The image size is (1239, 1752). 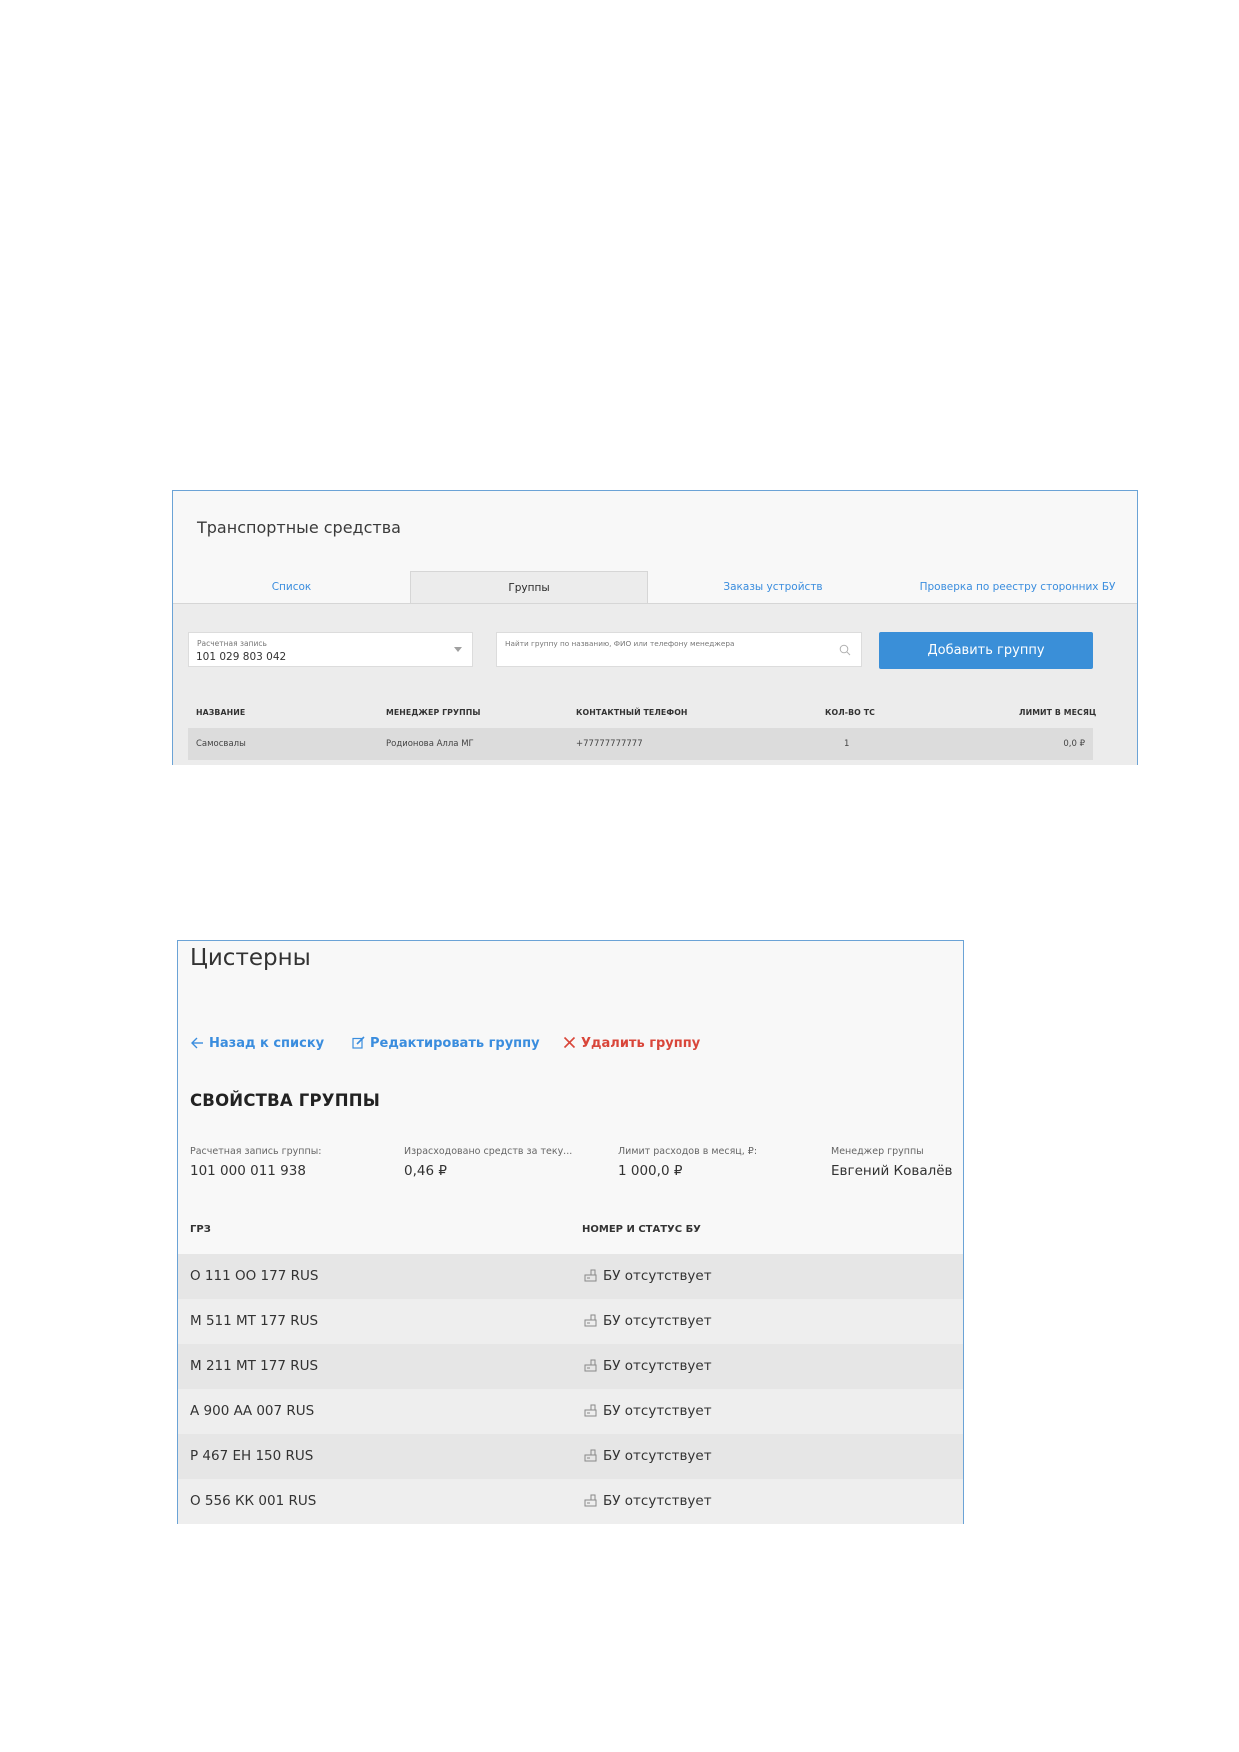 I want to click on tab-list: Список, so click(x=291, y=587).